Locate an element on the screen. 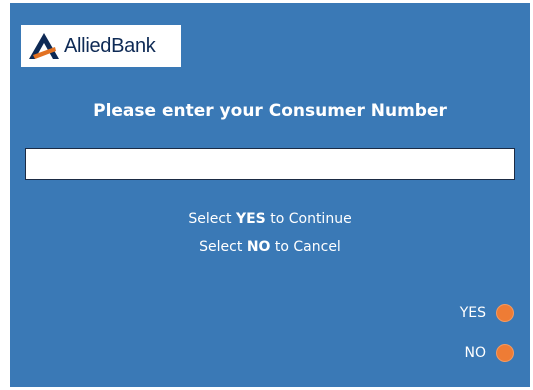  allied-bank-logo: AlliedBank is located at coordinates (101, 46).